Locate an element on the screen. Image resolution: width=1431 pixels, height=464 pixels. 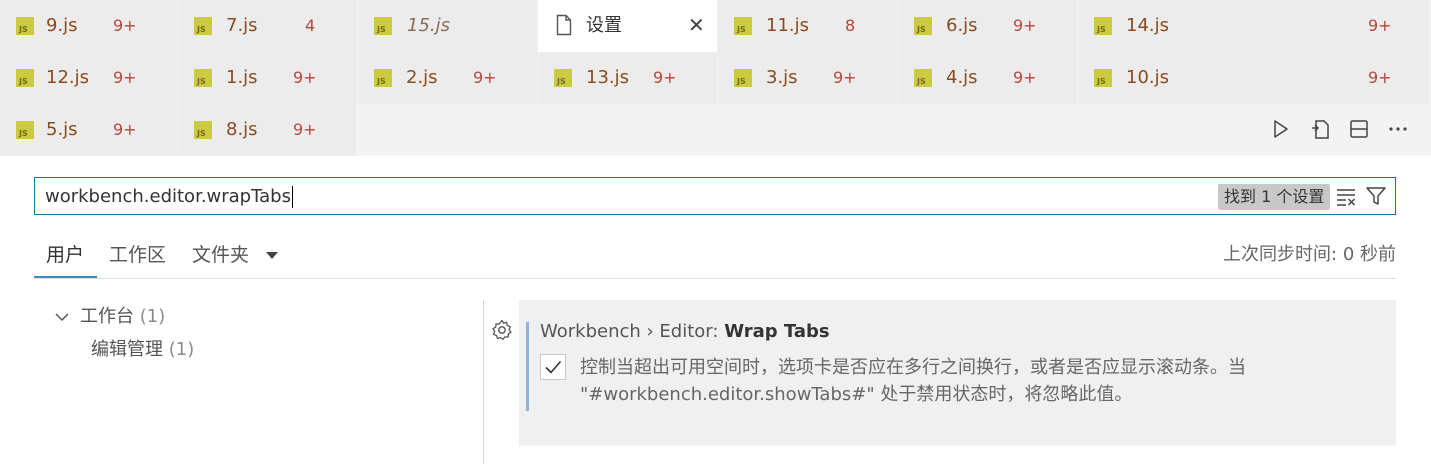
settings-scope-tabs: 用户 工作区 文件夹 上次同步时间: 0 秒前 is located at coordinates (715, 258).